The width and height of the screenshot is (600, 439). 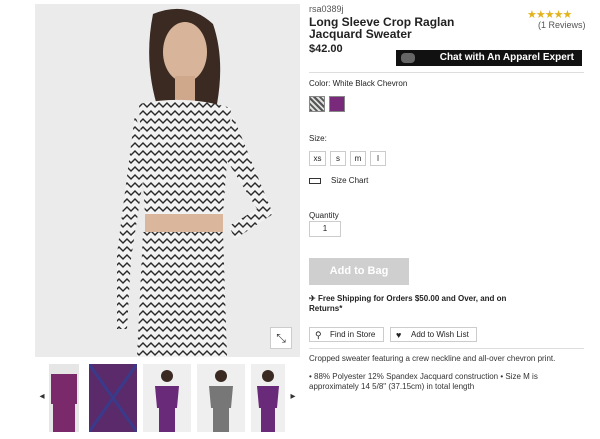 I want to click on chat-label: Chat with An Apparel Expert, so click(x=506, y=57).